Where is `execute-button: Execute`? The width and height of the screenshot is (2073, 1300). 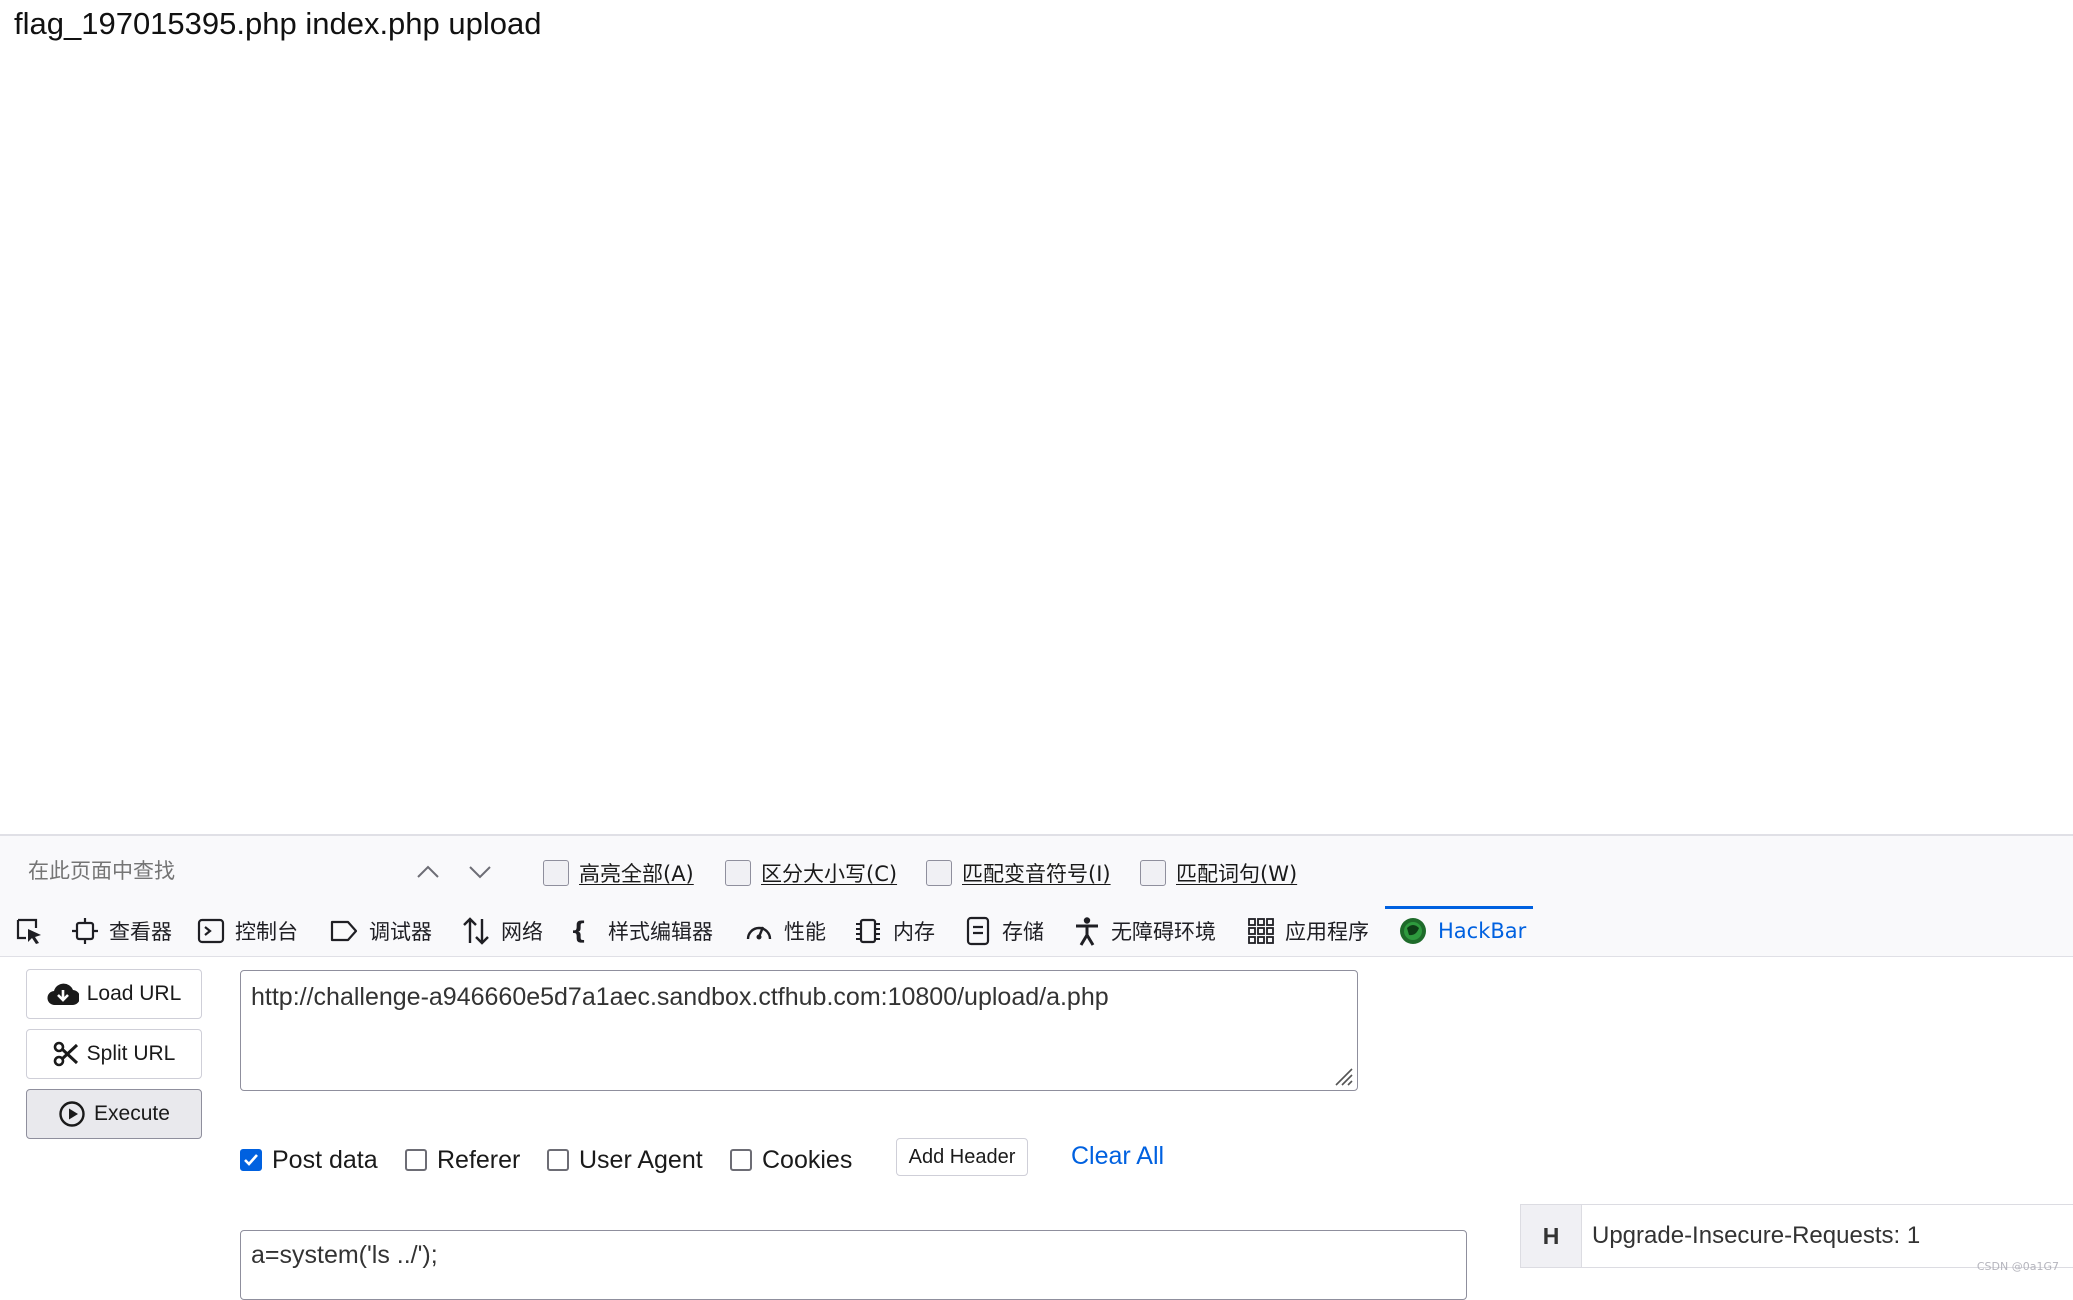 execute-button: Execute is located at coordinates (114, 1114).